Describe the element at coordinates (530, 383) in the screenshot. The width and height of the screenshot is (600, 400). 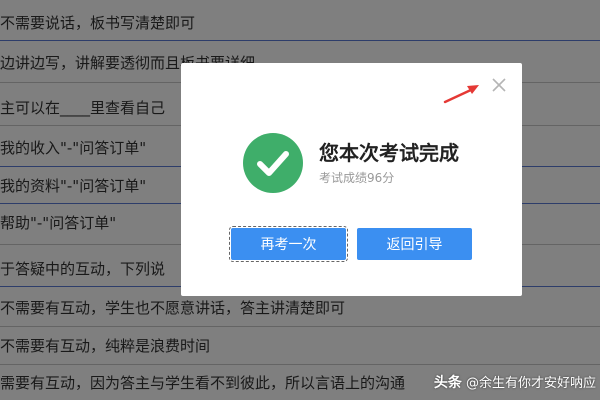
I see `watermark-handle: @余生有你才安好呐应` at that location.